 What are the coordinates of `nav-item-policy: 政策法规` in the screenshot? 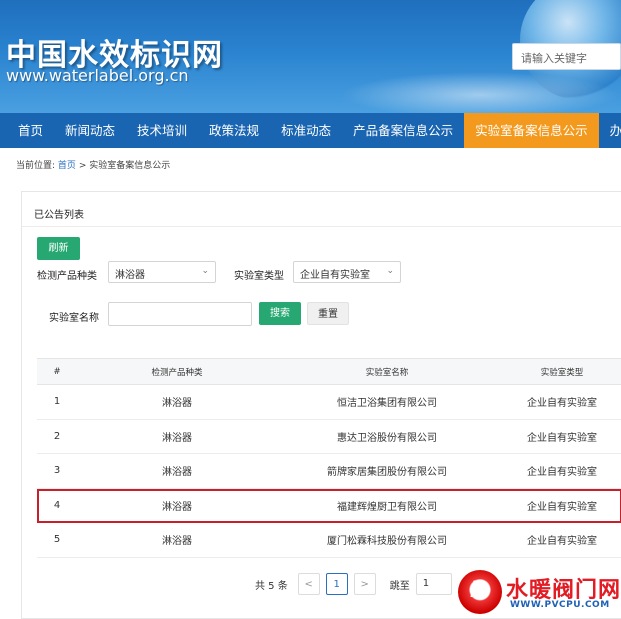 It's located at (234, 130).